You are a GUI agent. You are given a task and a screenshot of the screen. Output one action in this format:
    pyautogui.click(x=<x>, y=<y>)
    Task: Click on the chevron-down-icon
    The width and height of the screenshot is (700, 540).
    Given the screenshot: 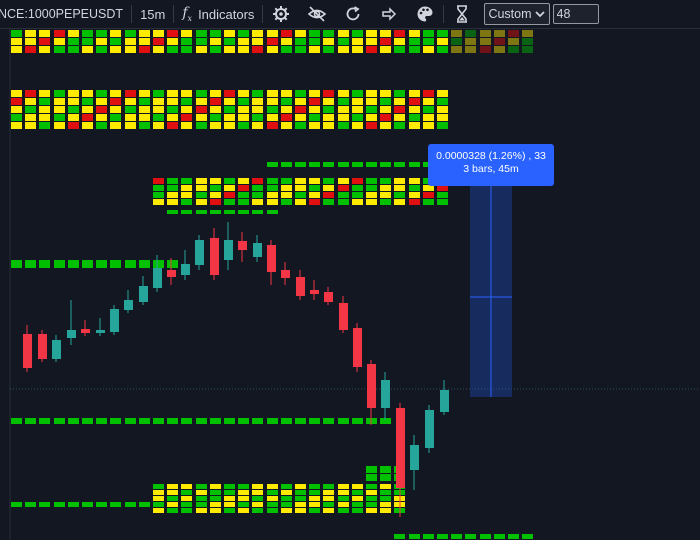 What is the action you would take?
    pyautogui.click(x=539, y=14)
    